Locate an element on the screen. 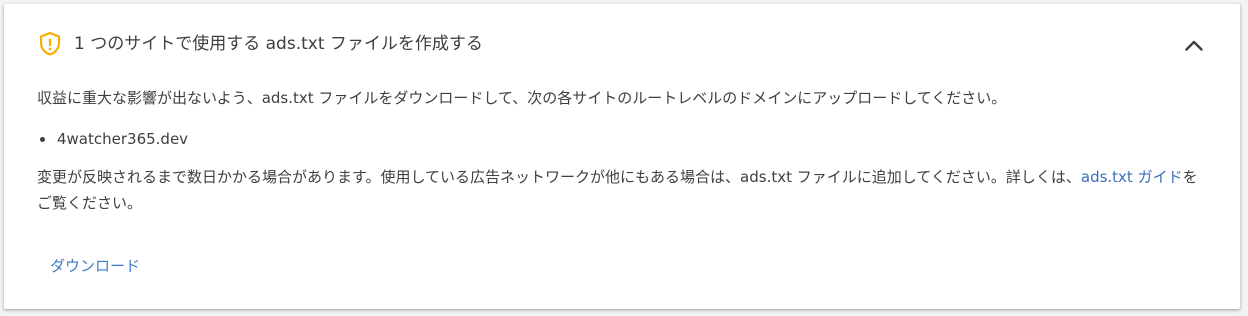 This screenshot has height=316, width=1248. list-item: 4watcher365.dev is located at coordinates (112, 139).